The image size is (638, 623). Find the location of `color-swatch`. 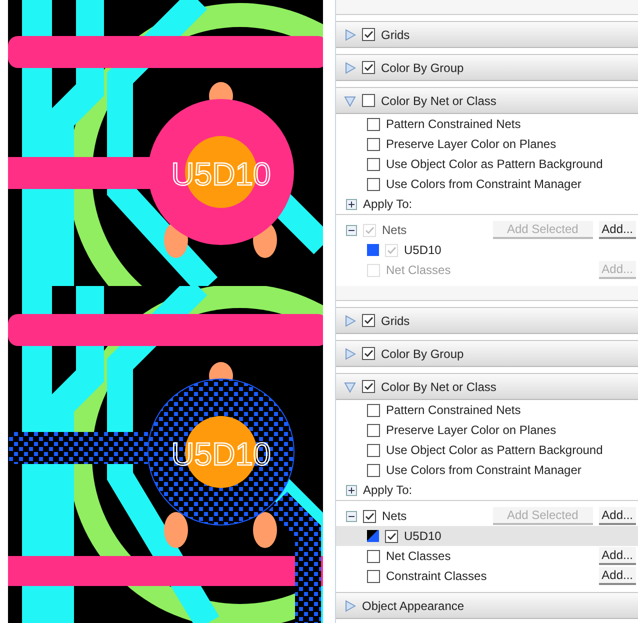

color-swatch is located at coordinates (373, 536).